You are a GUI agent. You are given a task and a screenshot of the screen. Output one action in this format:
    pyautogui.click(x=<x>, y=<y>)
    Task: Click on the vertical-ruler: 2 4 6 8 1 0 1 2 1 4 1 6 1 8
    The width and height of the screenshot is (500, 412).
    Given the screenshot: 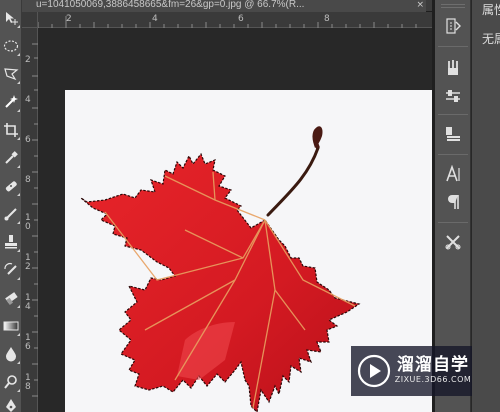 What is the action you would take?
    pyautogui.click(x=30, y=220)
    